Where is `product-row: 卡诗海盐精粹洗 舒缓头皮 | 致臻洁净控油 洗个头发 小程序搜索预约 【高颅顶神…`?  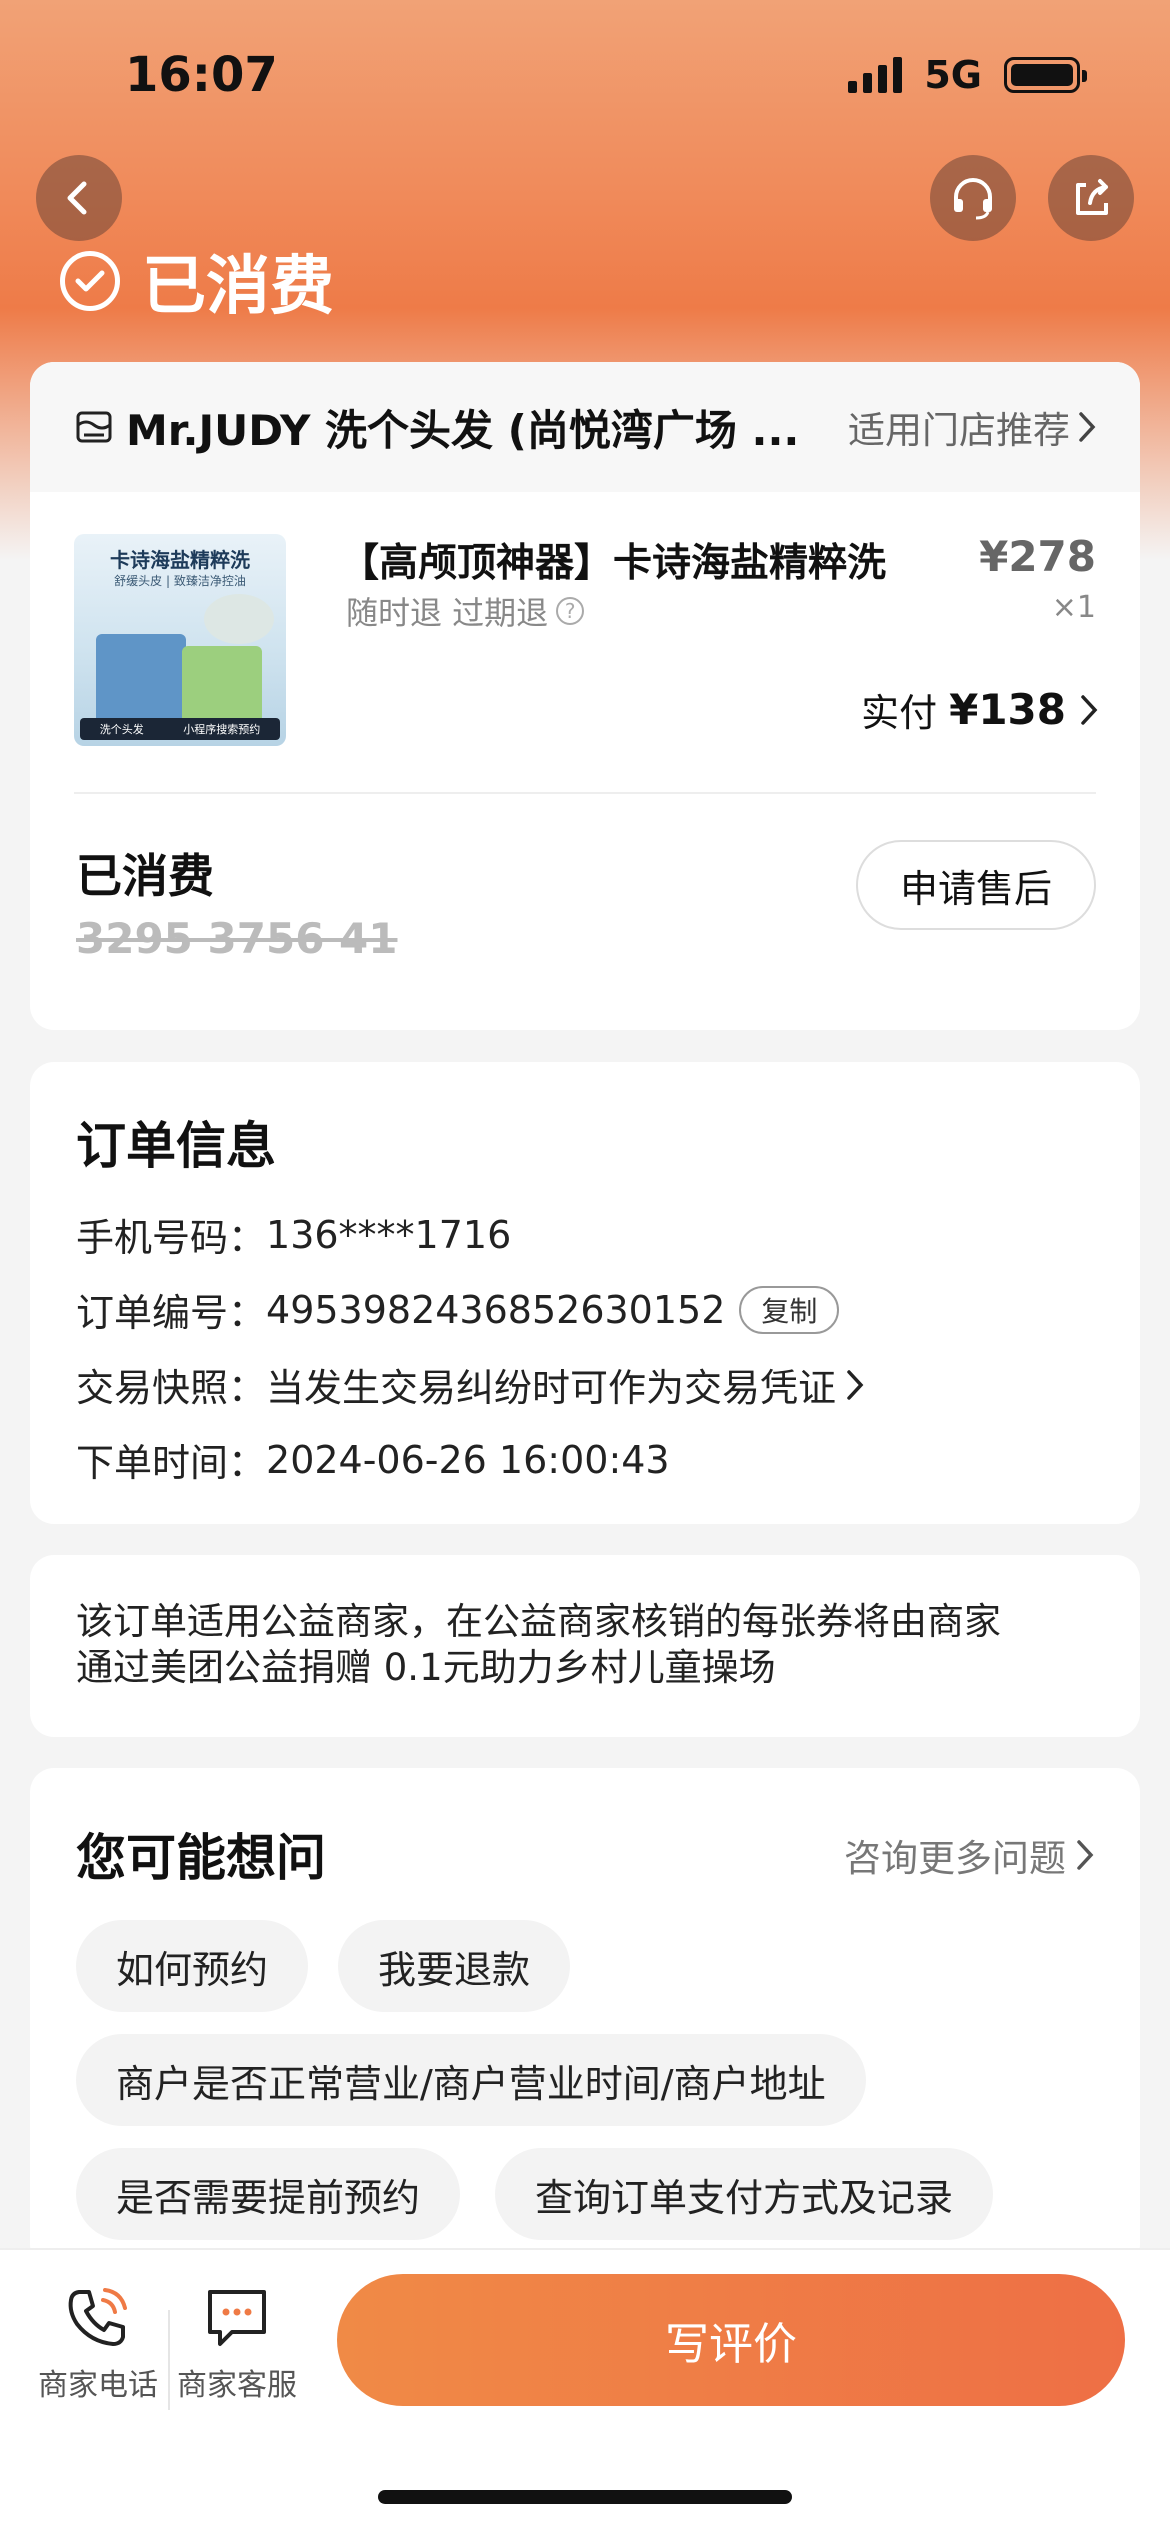
product-row: 卡诗海盐精粹洗 舒缓头皮 | 致臻洁净控油 洗个头发 小程序搜索预约 【高颅顶神… is located at coordinates (585, 642).